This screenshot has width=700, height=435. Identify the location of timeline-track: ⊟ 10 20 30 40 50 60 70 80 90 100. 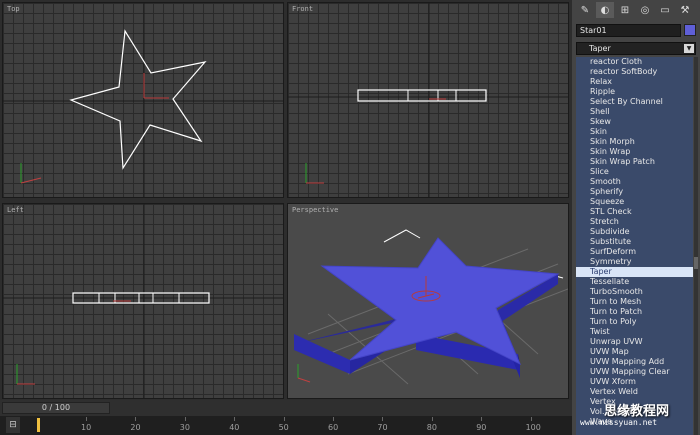
(286, 425).